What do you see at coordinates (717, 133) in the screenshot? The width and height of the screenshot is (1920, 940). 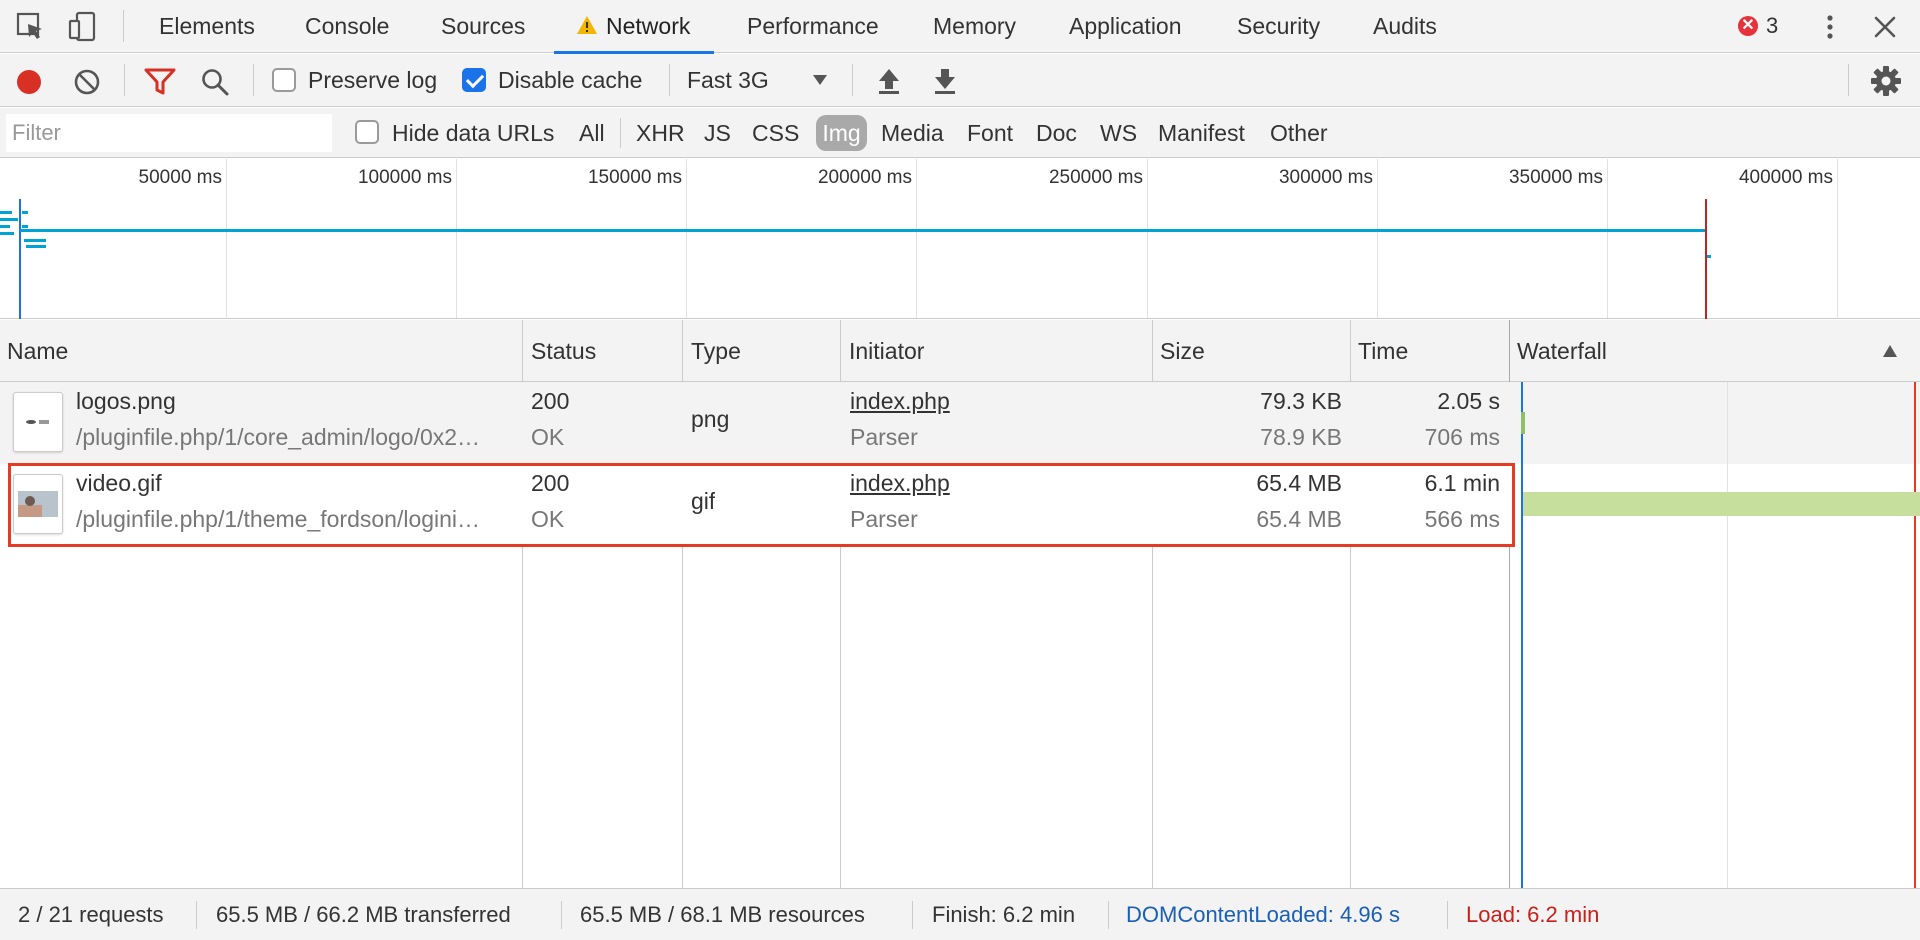 I see `filter-js: JS` at bounding box center [717, 133].